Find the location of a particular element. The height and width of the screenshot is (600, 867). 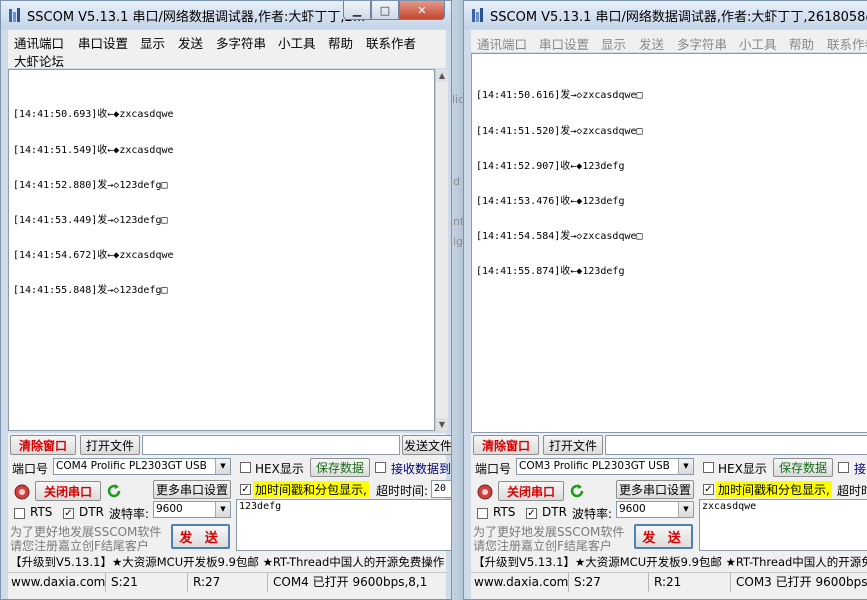

send-input: zxcasdqwe is located at coordinates (783, 525).